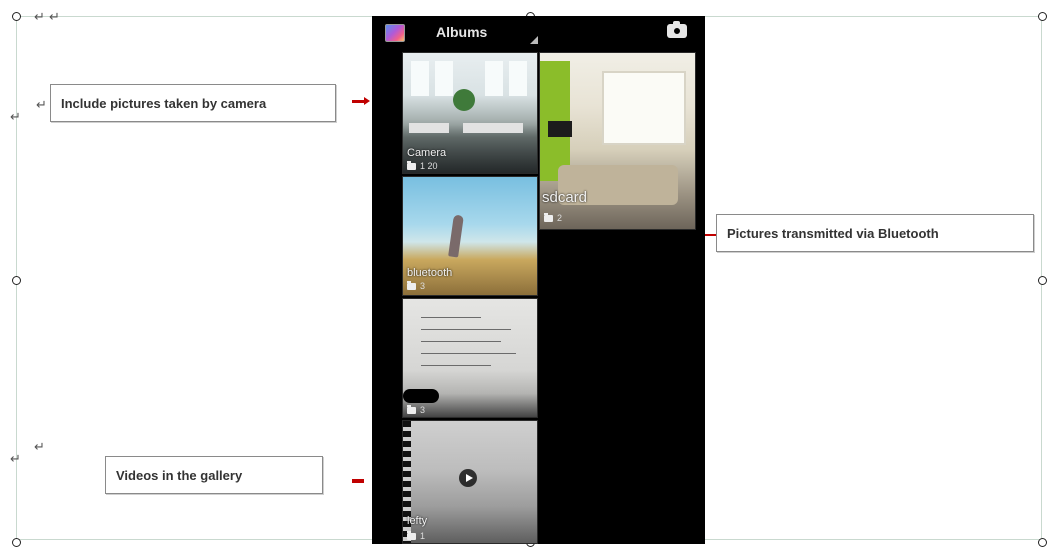 This screenshot has width=1047, height=547. I want to click on album-video: lefty 1, so click(470, 482).